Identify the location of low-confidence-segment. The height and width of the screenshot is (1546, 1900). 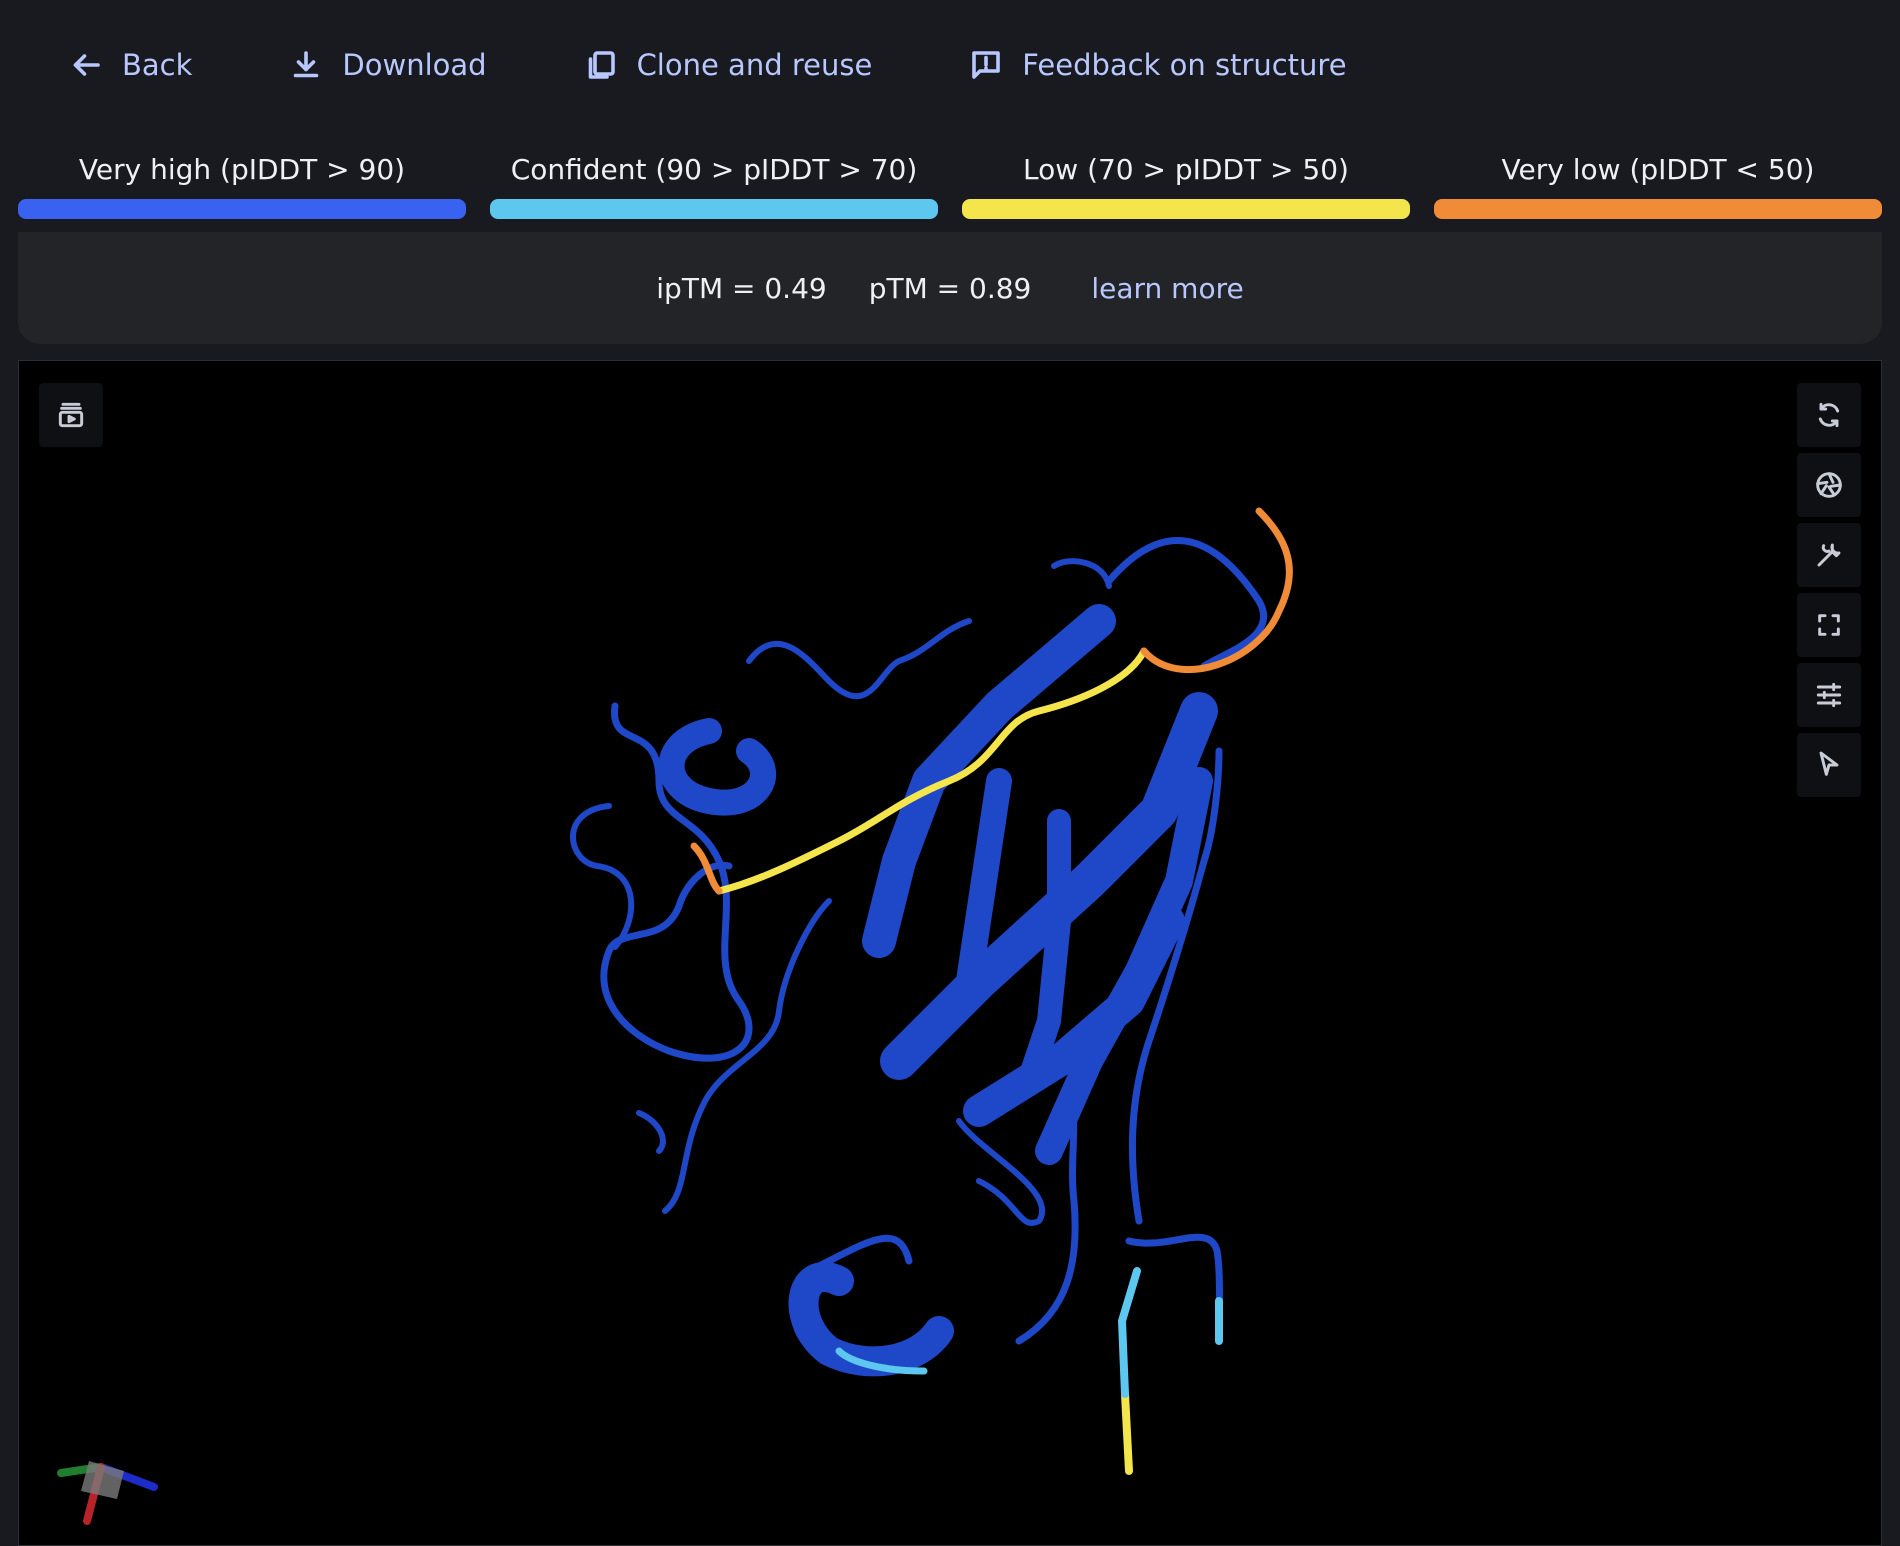
(1127, 1432).